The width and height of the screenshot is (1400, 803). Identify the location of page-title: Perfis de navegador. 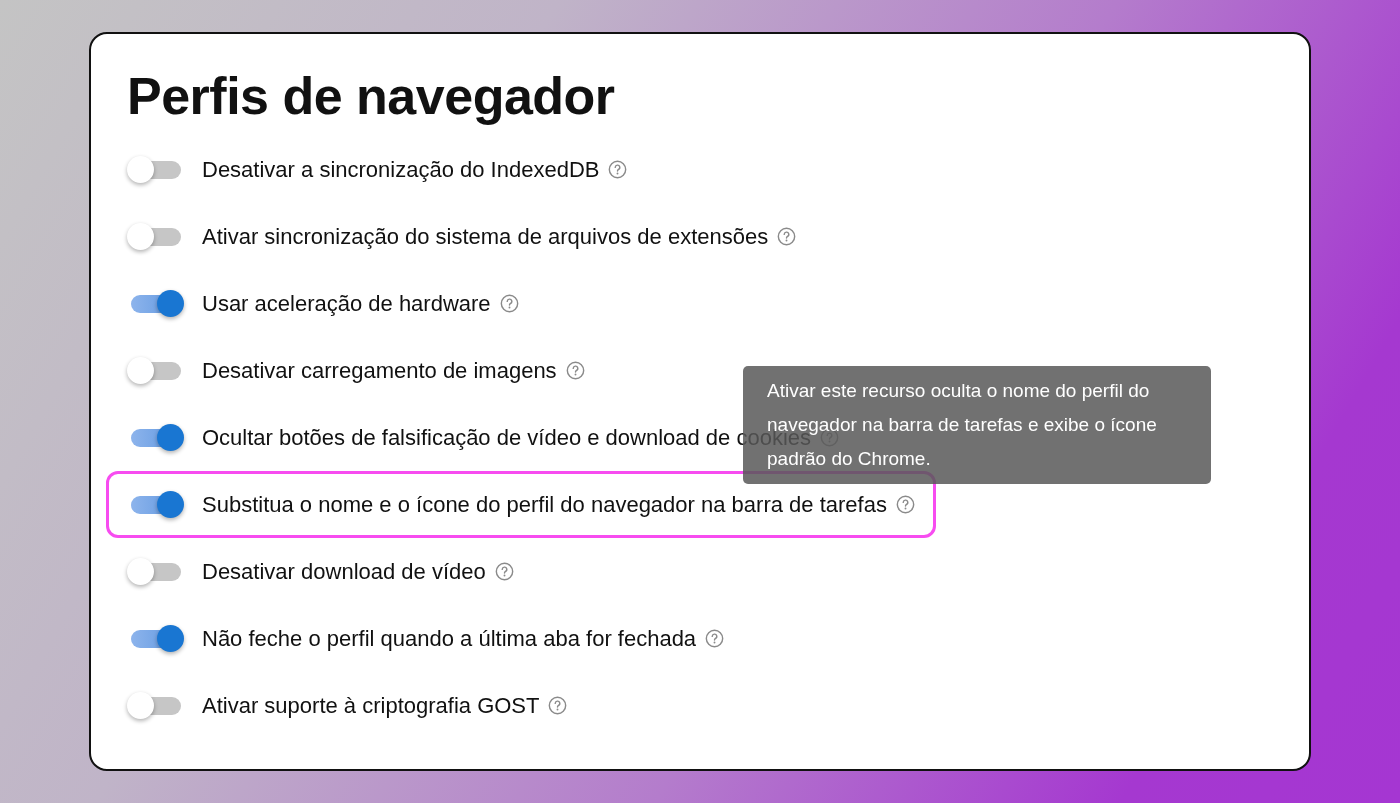
(371, 96).